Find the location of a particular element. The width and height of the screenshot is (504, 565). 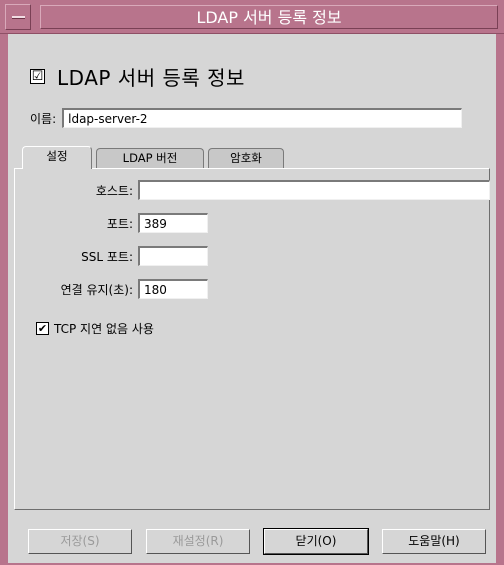

help-button: 도움말(H) is located at coordinates (434, 541).